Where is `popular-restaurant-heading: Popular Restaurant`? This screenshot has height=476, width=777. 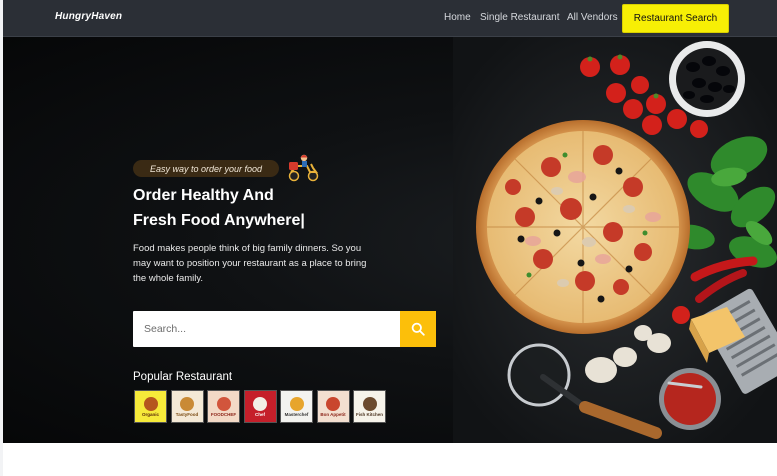 popular-restaurant-heading: Popular Restaurant is located at coordinates (183, 377).